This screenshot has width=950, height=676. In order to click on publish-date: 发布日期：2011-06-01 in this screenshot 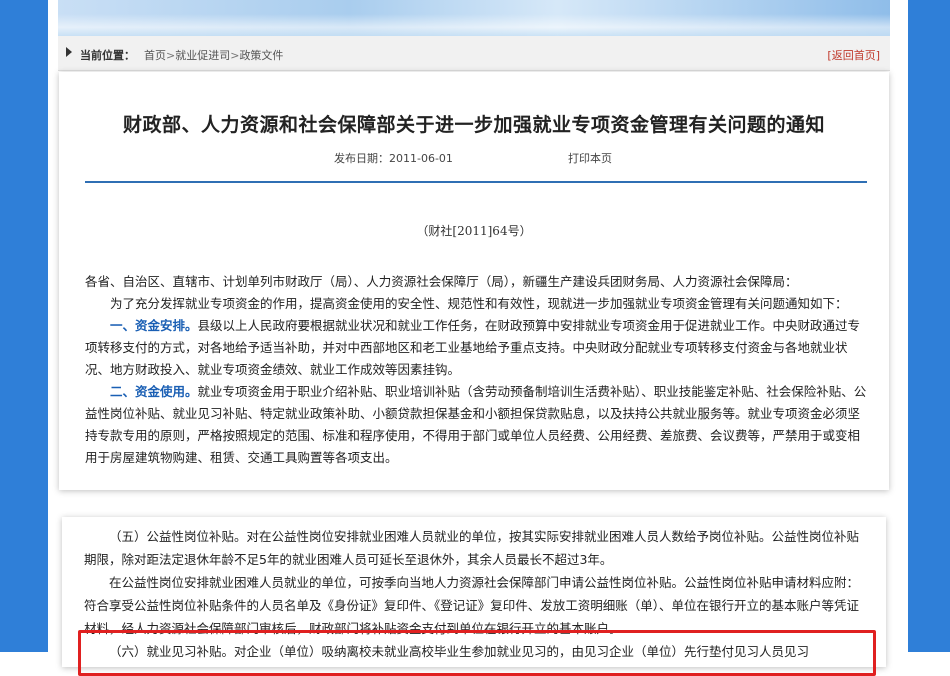, I will do `click(393, 158)`.